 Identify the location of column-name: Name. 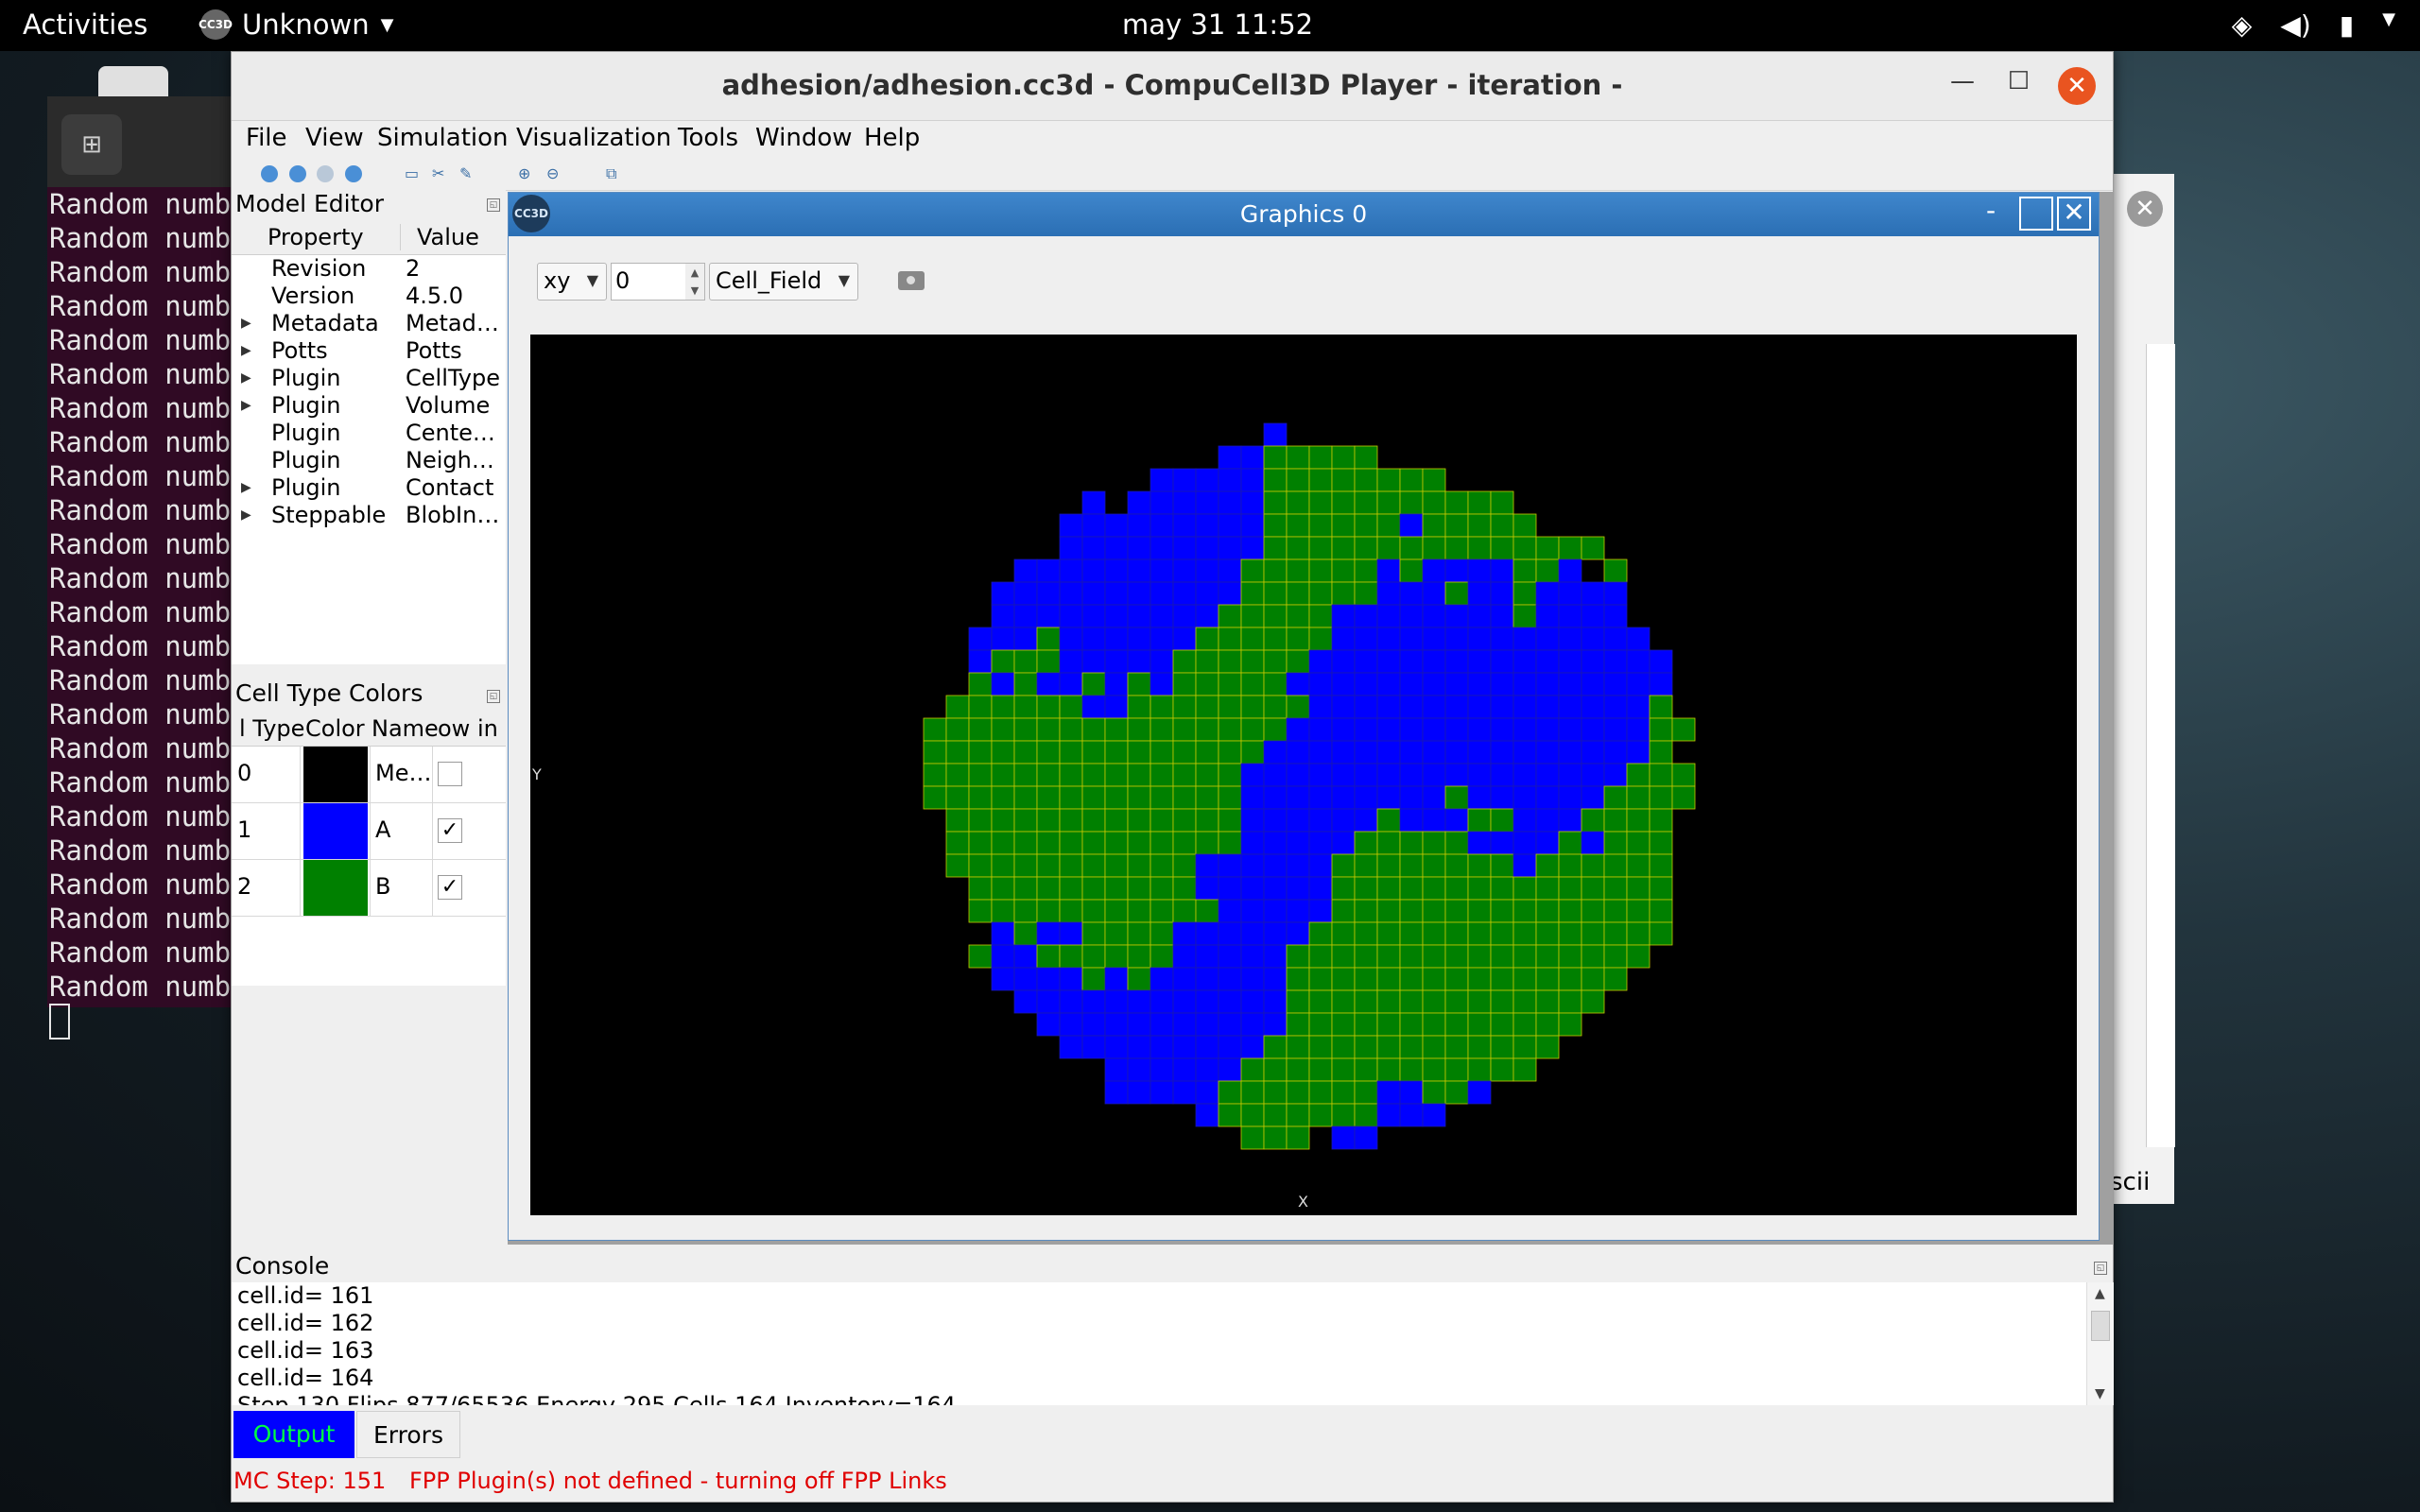
(405, 728).